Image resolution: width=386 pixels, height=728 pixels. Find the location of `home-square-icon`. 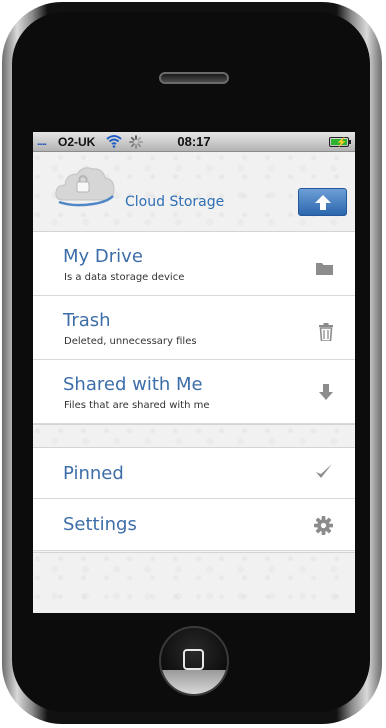

home-square-icon is located at coordinates (193, 659).